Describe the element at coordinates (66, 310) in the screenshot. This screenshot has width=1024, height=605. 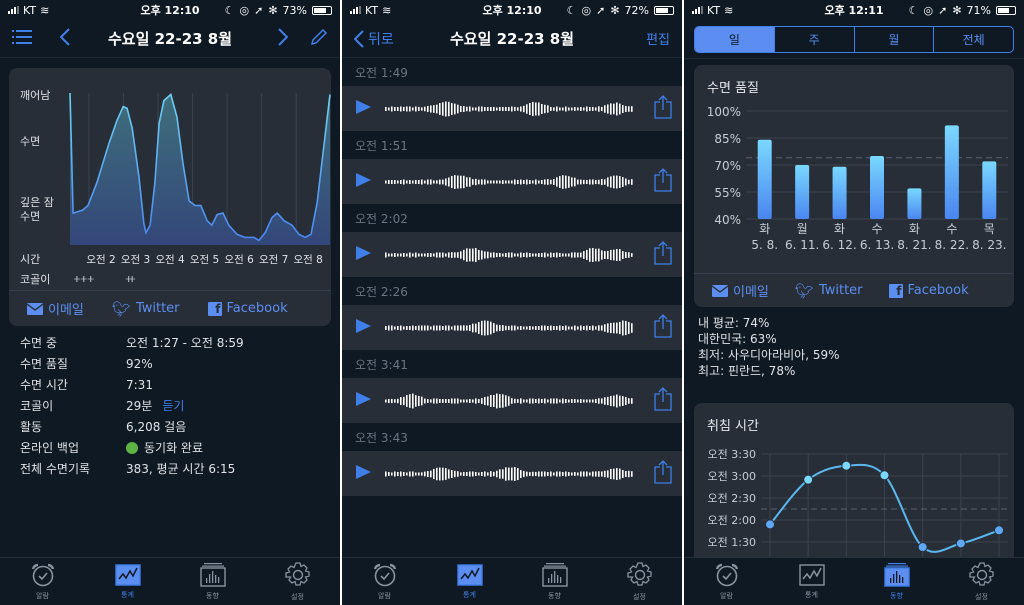
I see `share-email-label: 이메일` at that location.